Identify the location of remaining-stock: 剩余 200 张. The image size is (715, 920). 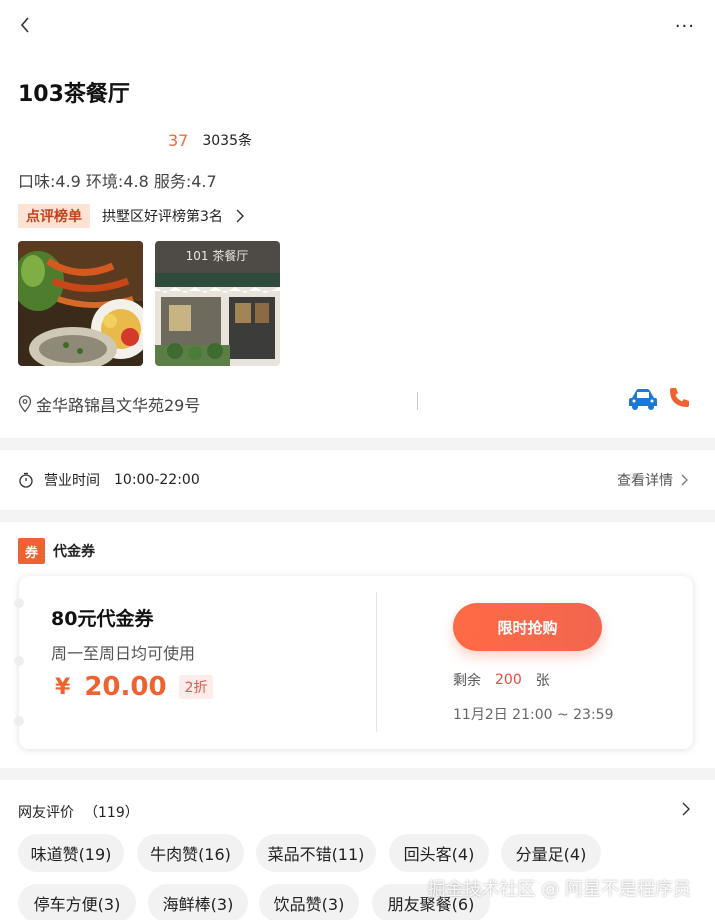
(501, 680).